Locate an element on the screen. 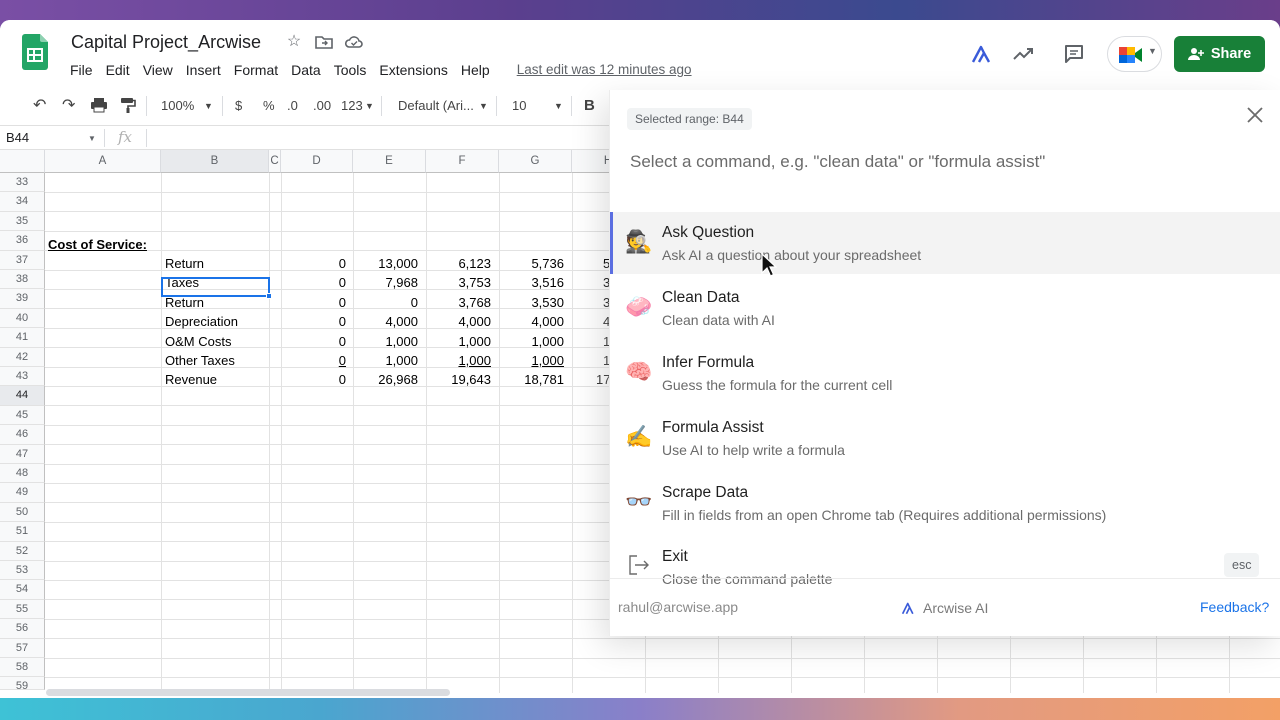 The height and width of the screenshot is (720, 1280). name-box: B44 is located at coordinates (17, 137).